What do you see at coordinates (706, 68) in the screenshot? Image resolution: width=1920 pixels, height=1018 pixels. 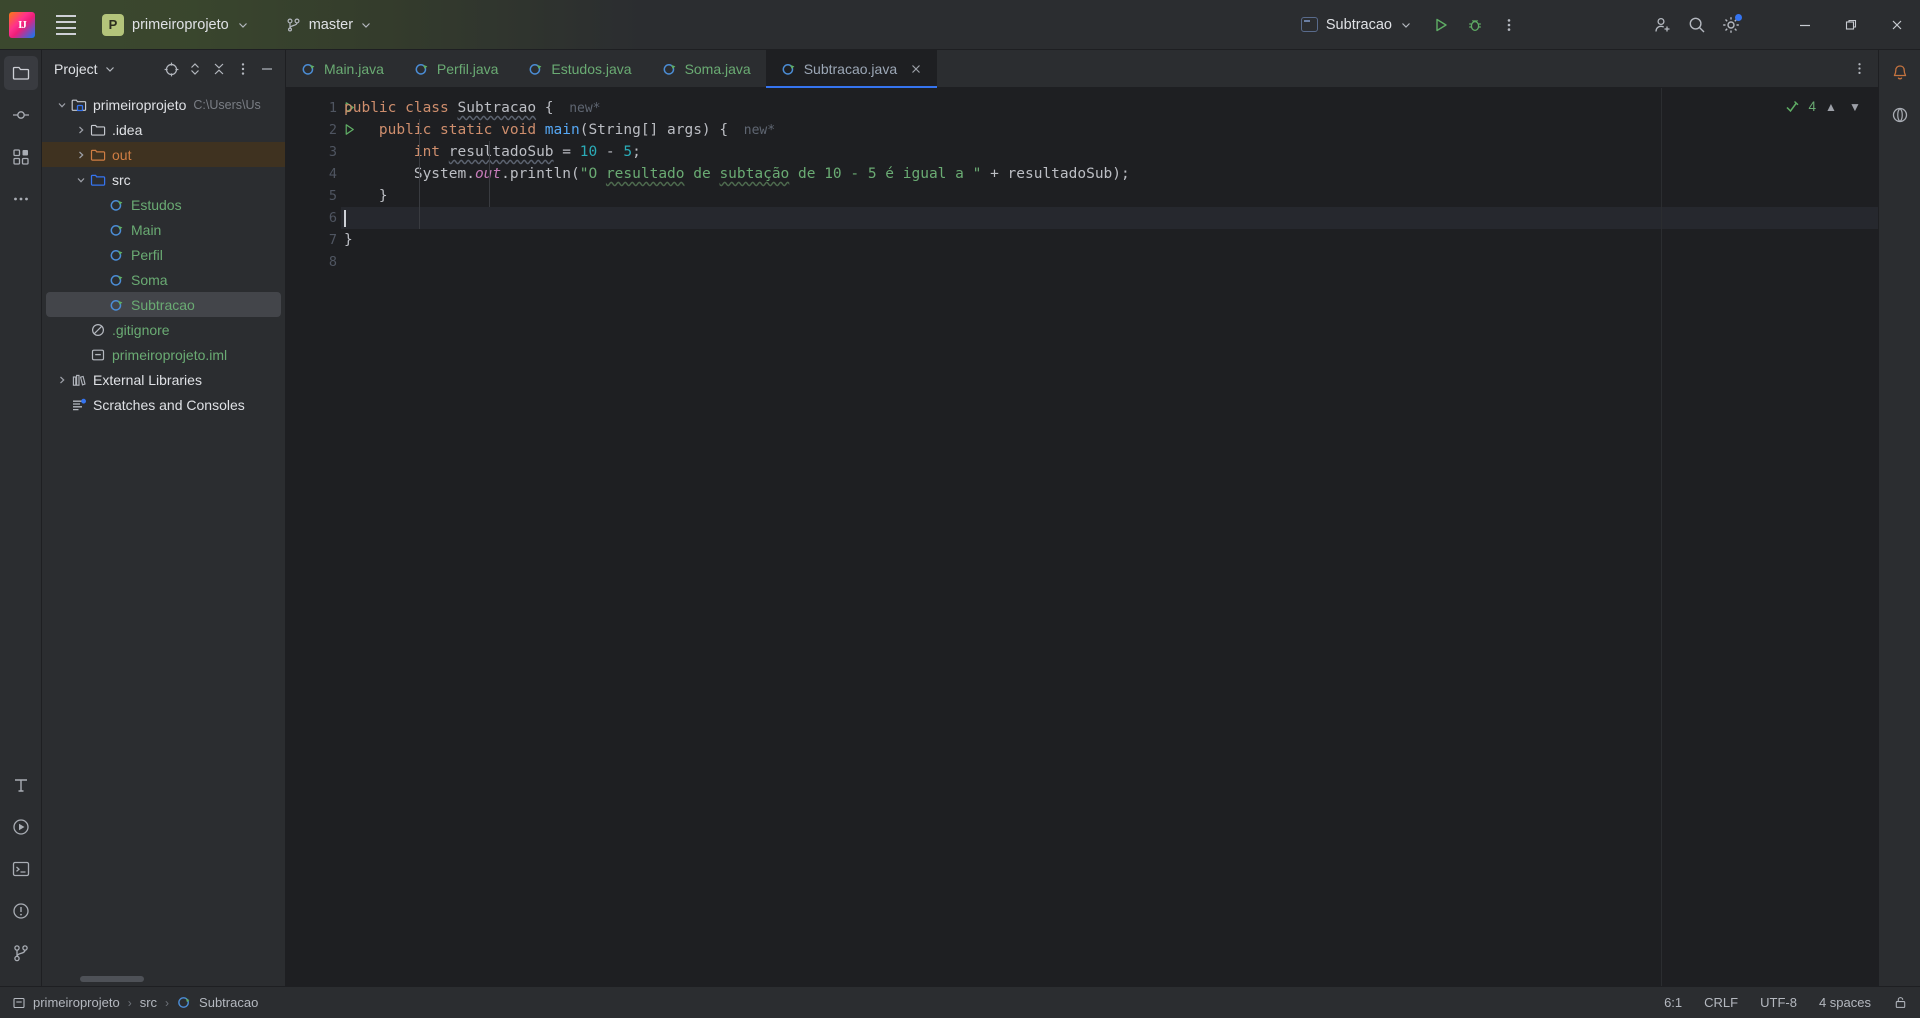 I see `editor-tab-soma-java: Soma.java` at bounding box center [706, 68].